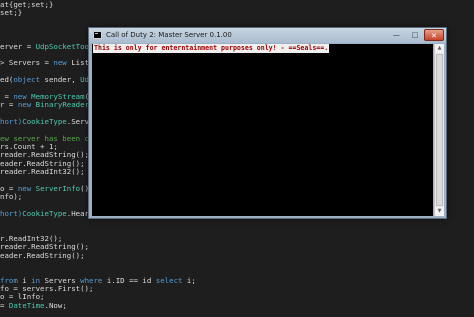 The image size is (474, 317). I want to click on code-token: reader.ReadInt32();, so click(42, 171).